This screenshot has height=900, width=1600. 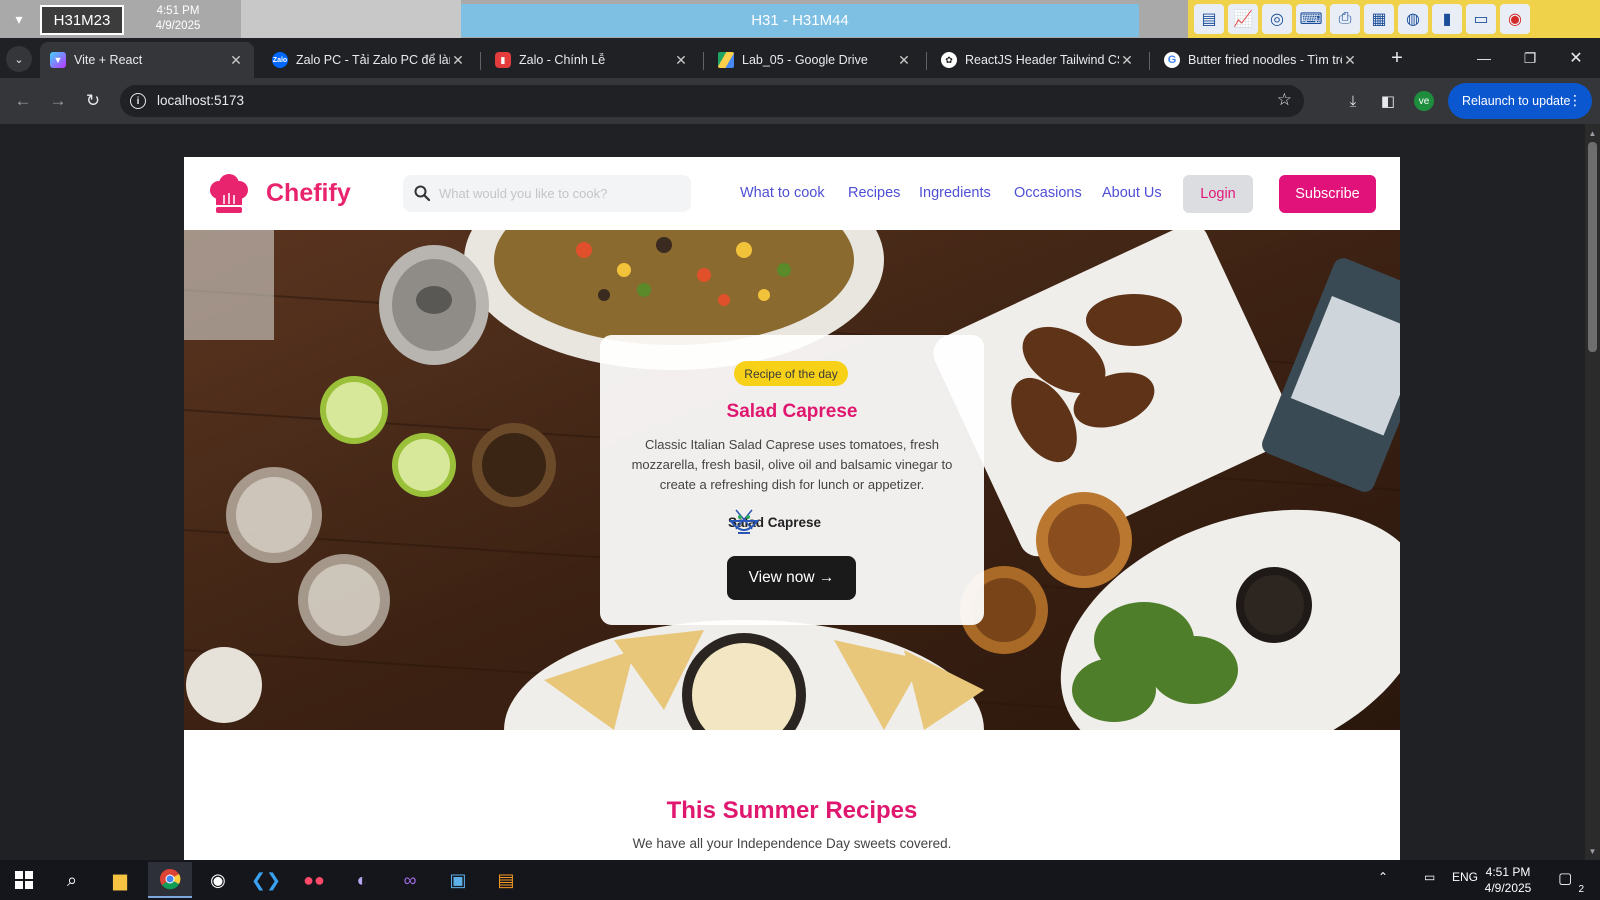 I want to click on session-time: 4:51 PM, so click(x=178, y=11).